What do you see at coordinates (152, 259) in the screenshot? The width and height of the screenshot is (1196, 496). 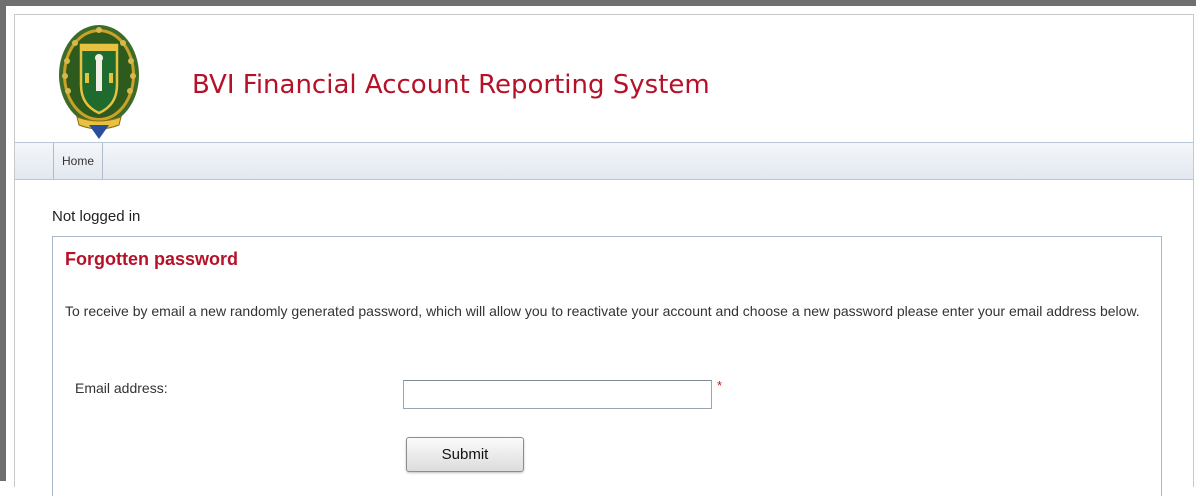 I see `panel-title: Forgotten password` at bounding box center [152, 259].